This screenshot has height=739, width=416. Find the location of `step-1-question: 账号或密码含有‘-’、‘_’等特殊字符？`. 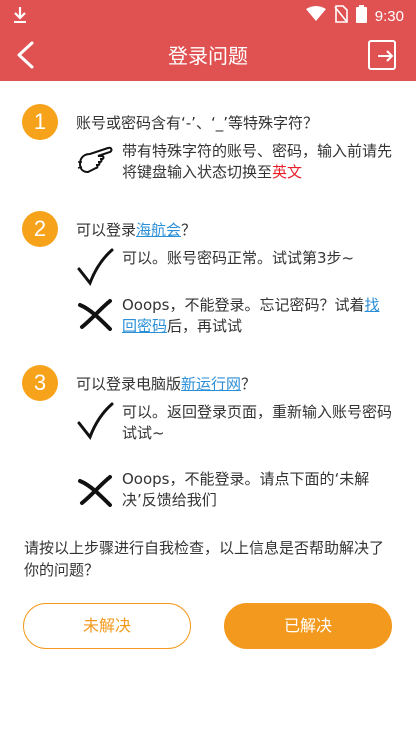

step-1-question: 账号或密码含有‘-’、‘_’等特殊字符？ is located at coordinates (197, 123).